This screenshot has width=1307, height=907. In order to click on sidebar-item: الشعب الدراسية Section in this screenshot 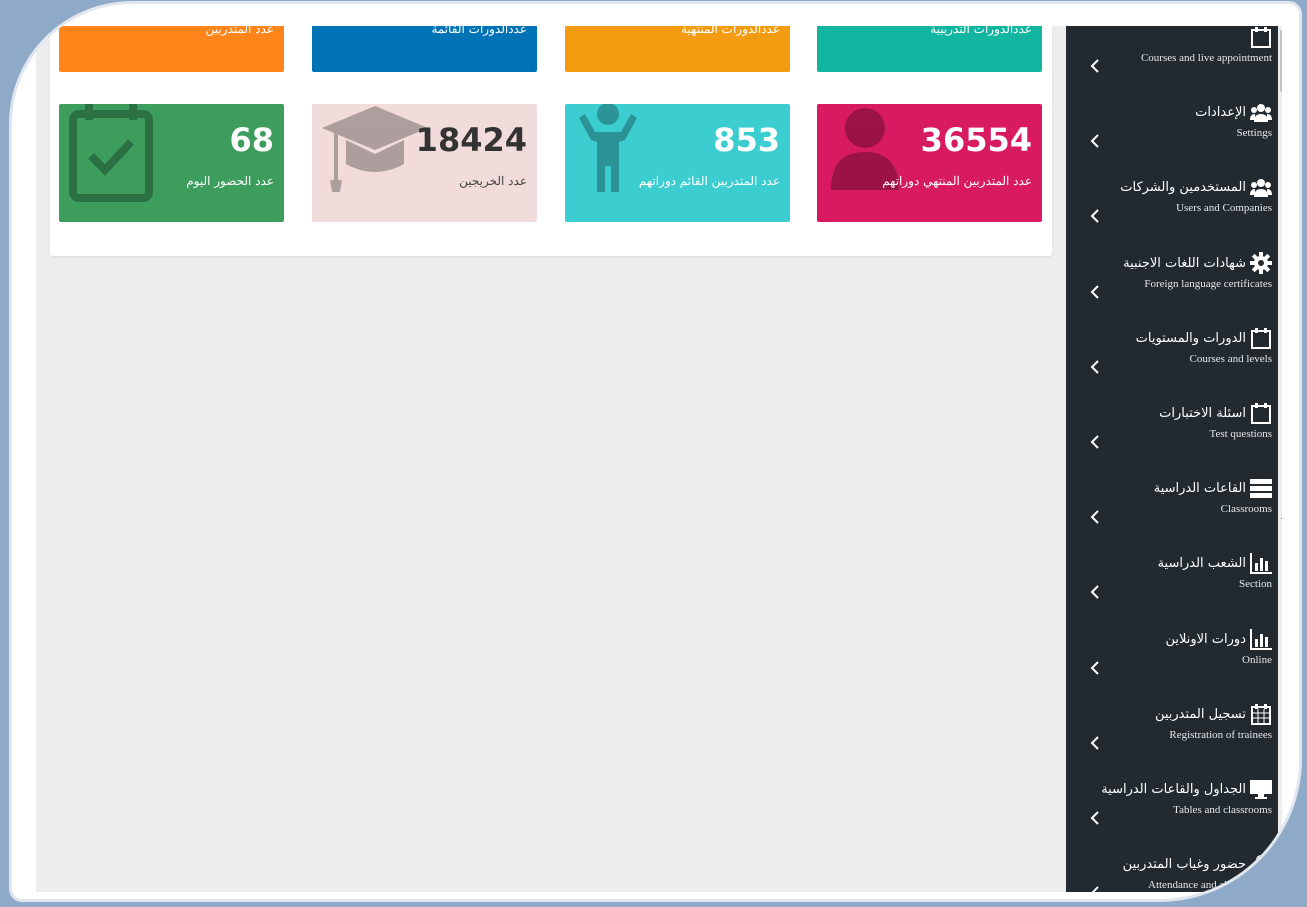, I will do `click(1172, 571)`.